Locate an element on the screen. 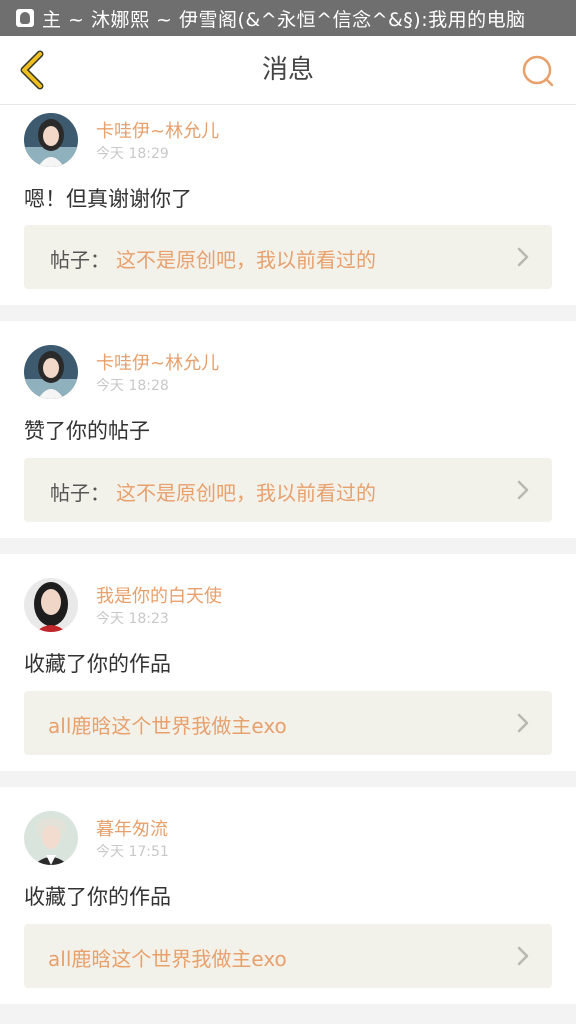 The image size is (576, 1024). notification-message: 赞了你的帖子 is located at coordinates (87, 431).